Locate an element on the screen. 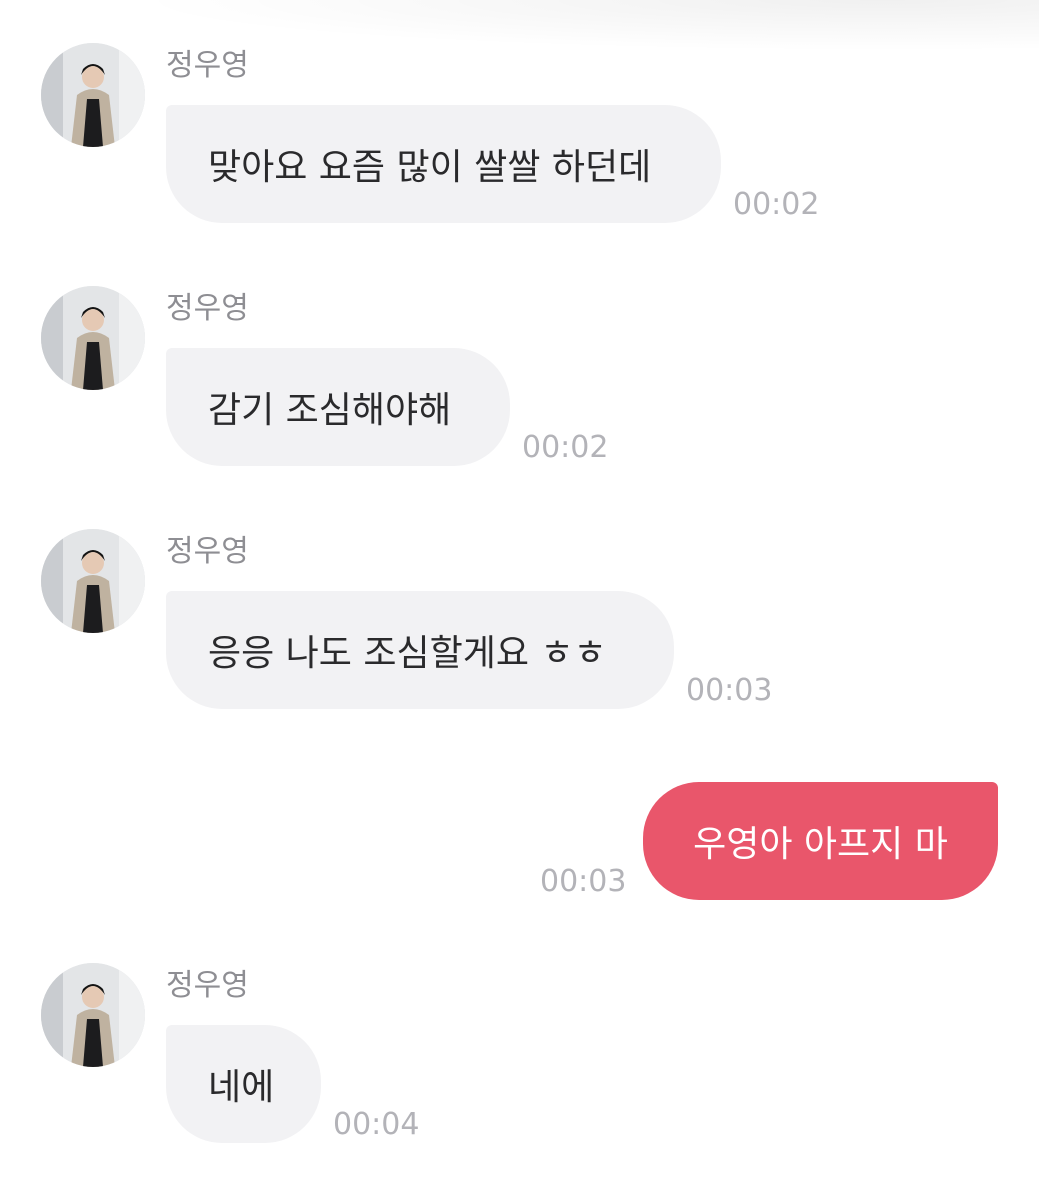  top-shadow is located at coordinates (519, 30).